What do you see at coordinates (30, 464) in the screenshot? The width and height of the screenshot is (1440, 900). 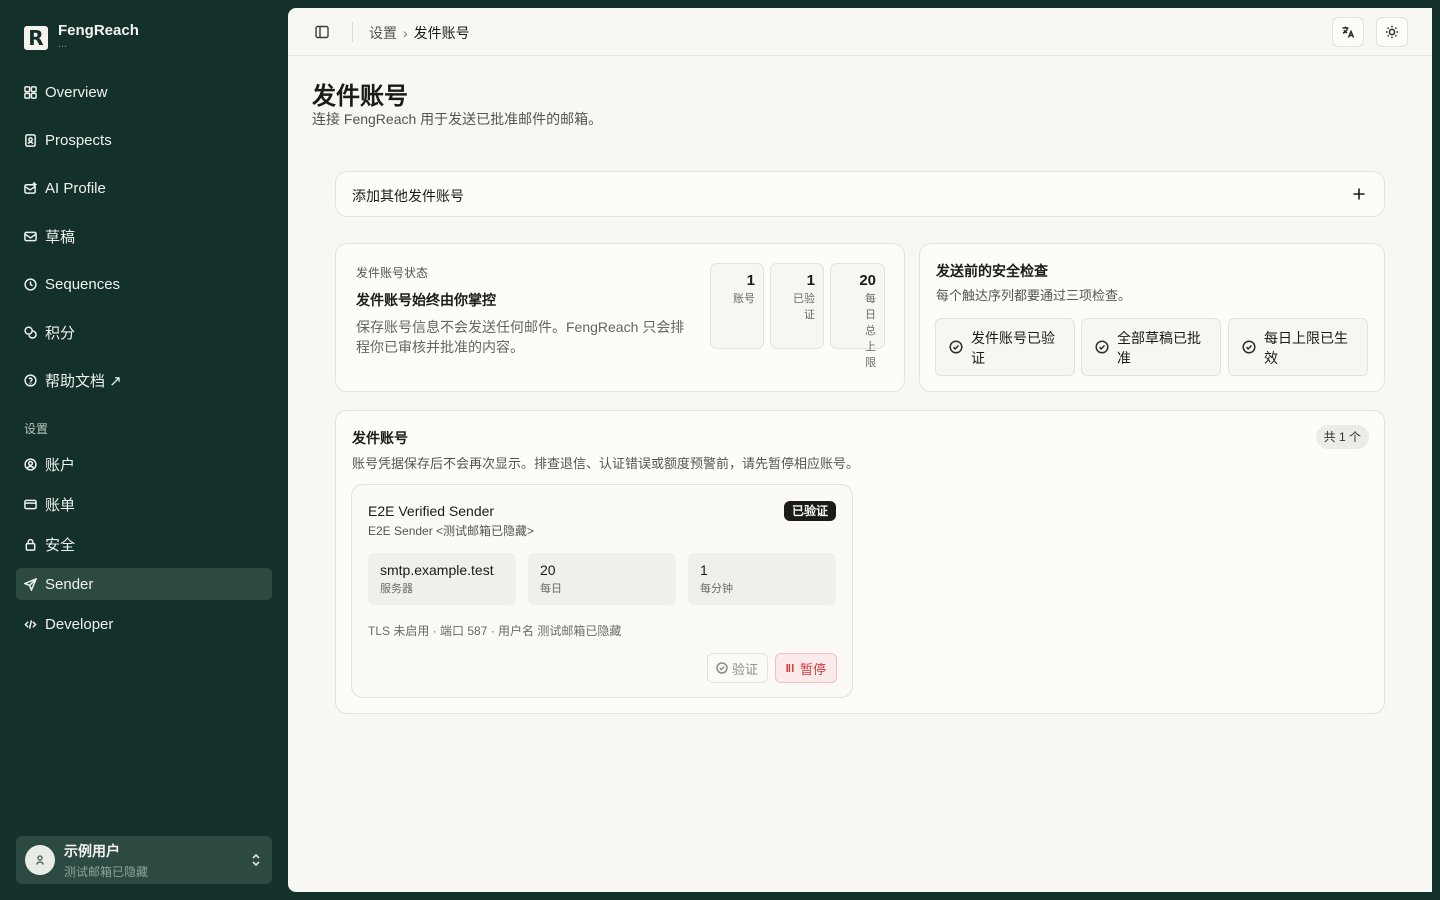 I see `user-circle-icon` at bounding box center [30, 464].